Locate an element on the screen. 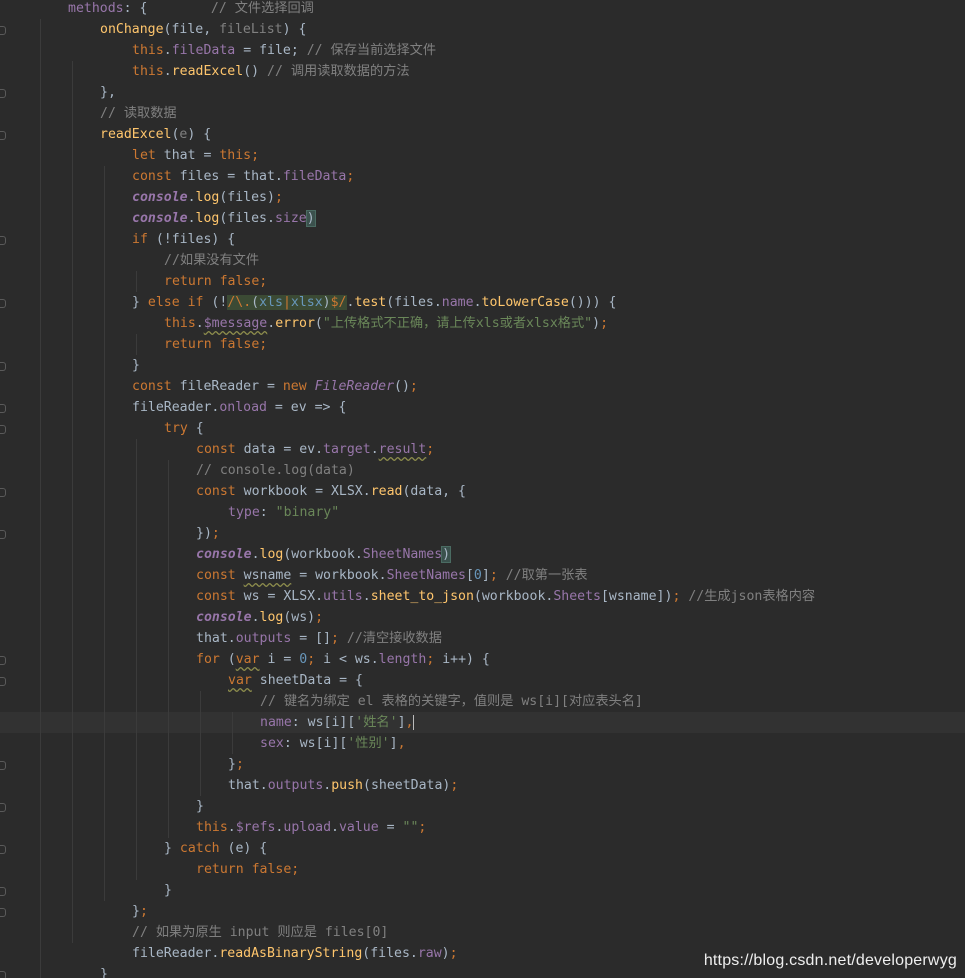  code-token: 0 is located at coordinates (477, 575).